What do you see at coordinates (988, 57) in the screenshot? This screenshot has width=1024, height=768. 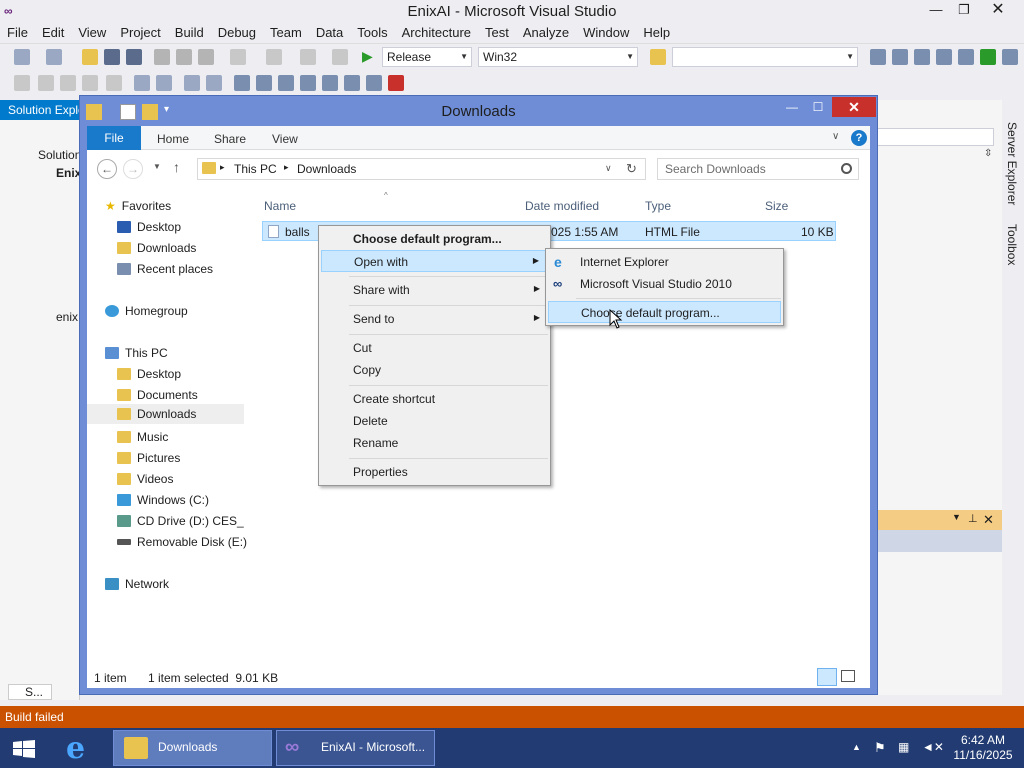 I see `extension-icon` at bounding box center [988, 57].